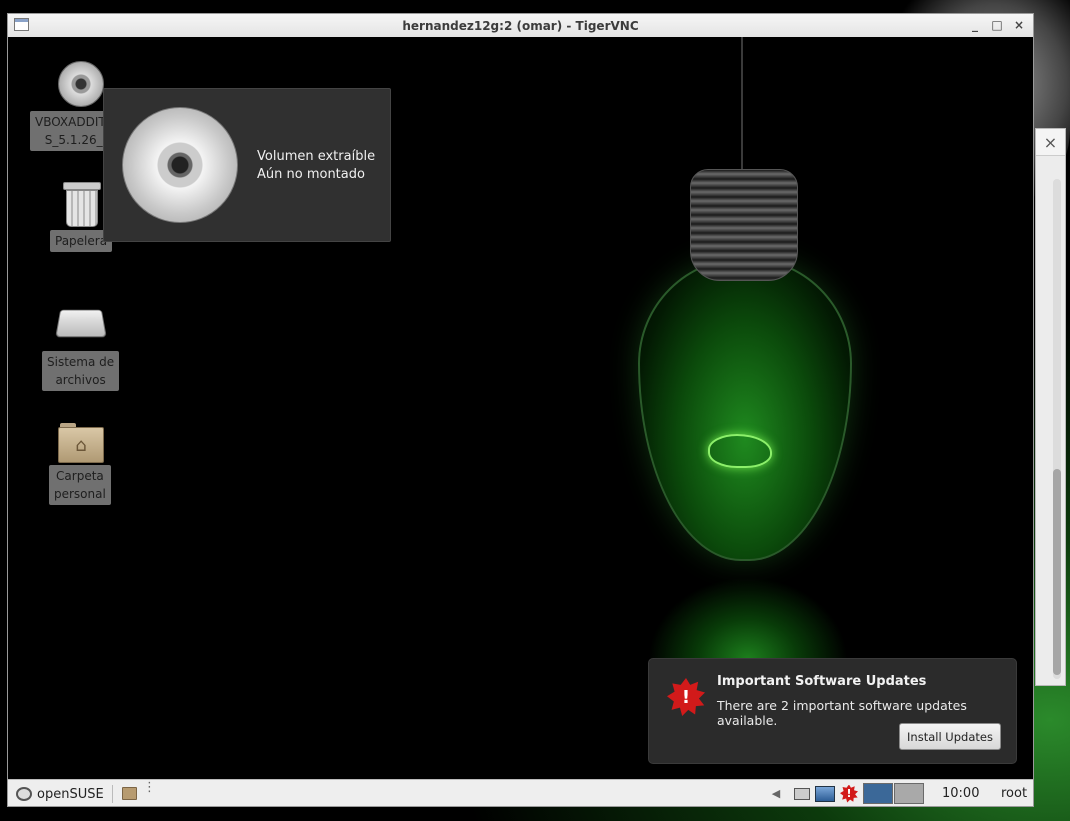 The width and height of the screenshot is (1070, 821). Describe the element at coordinates (316, 156) in the screenshot. I see `volume-type: Volumen extraíble` at that location.